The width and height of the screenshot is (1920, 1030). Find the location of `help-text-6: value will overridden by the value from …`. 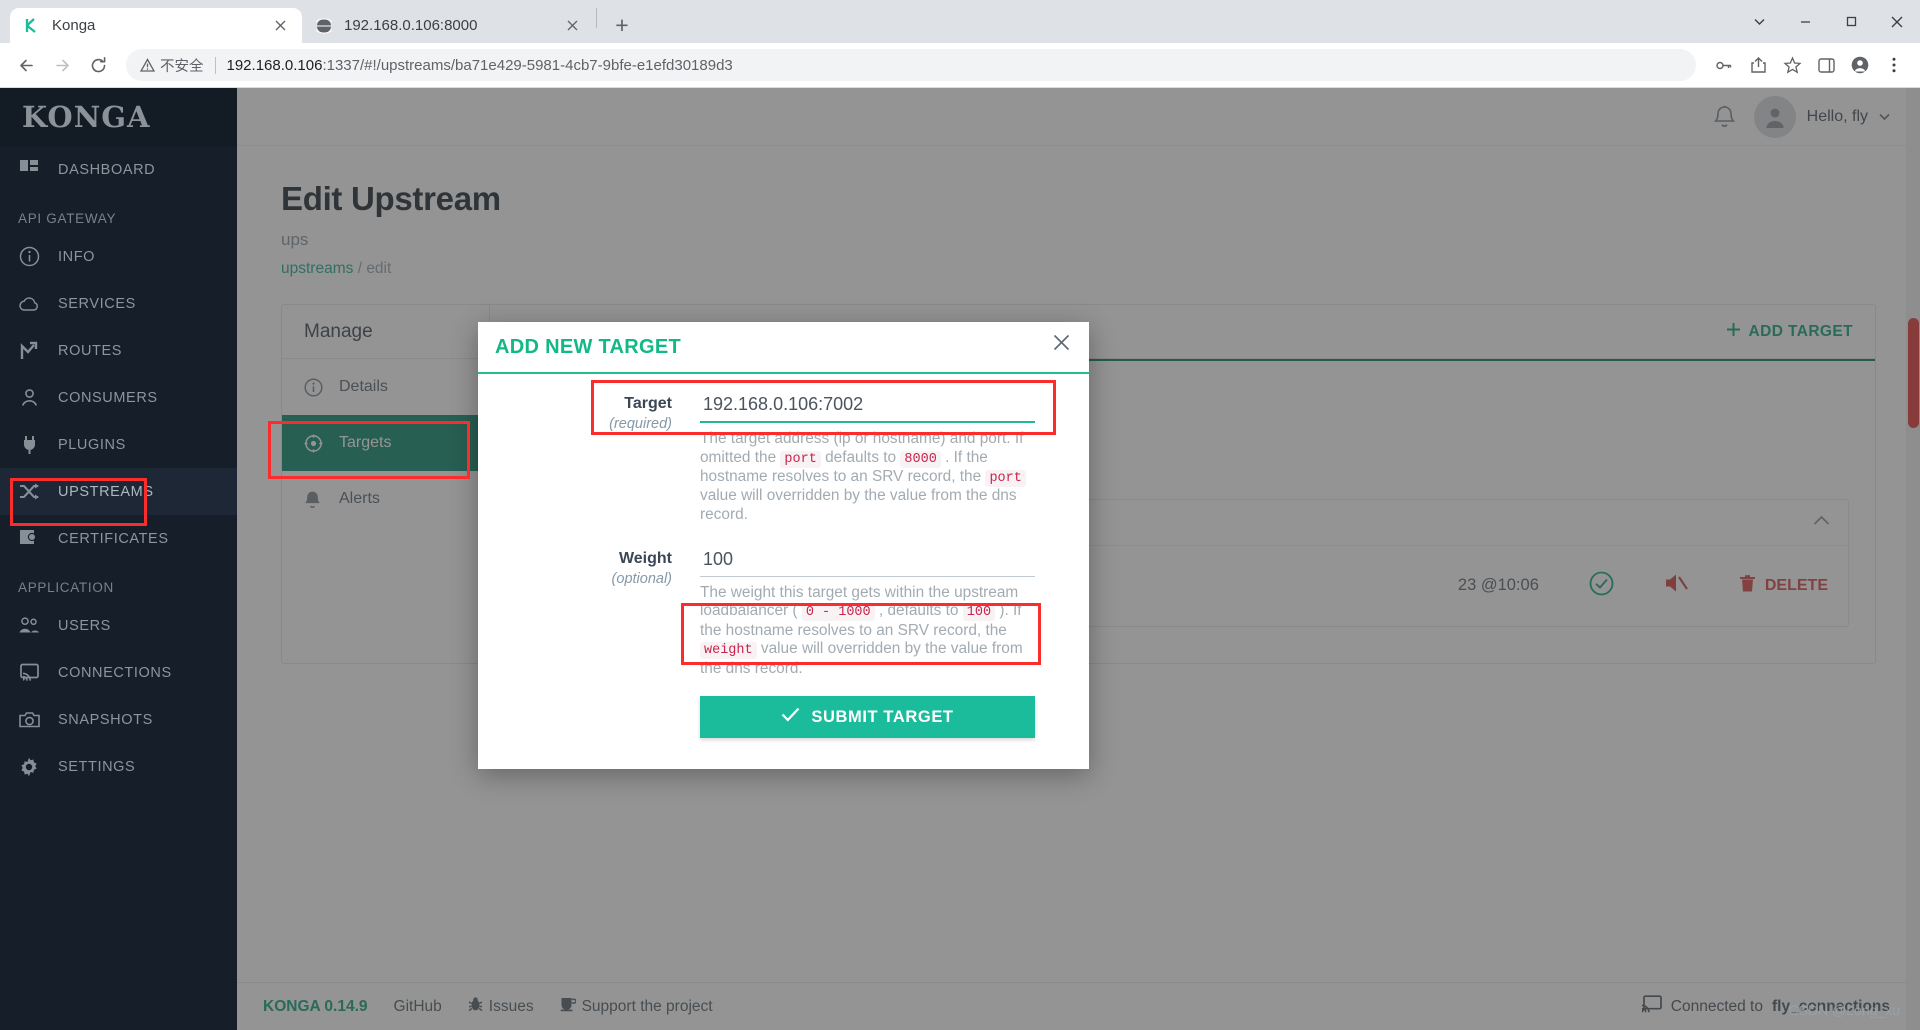

help-text-6: value will overridden by the value from … is located at coordinates (858, 505).